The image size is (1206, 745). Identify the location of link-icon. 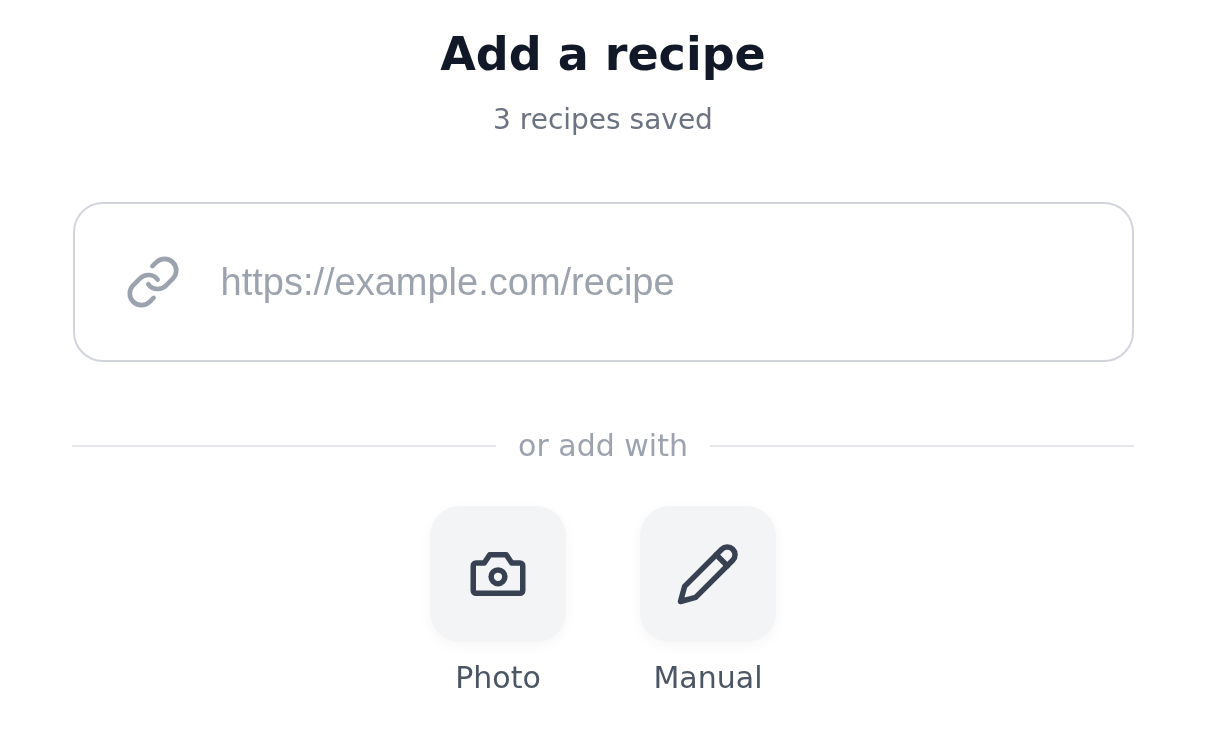
(152, 282).